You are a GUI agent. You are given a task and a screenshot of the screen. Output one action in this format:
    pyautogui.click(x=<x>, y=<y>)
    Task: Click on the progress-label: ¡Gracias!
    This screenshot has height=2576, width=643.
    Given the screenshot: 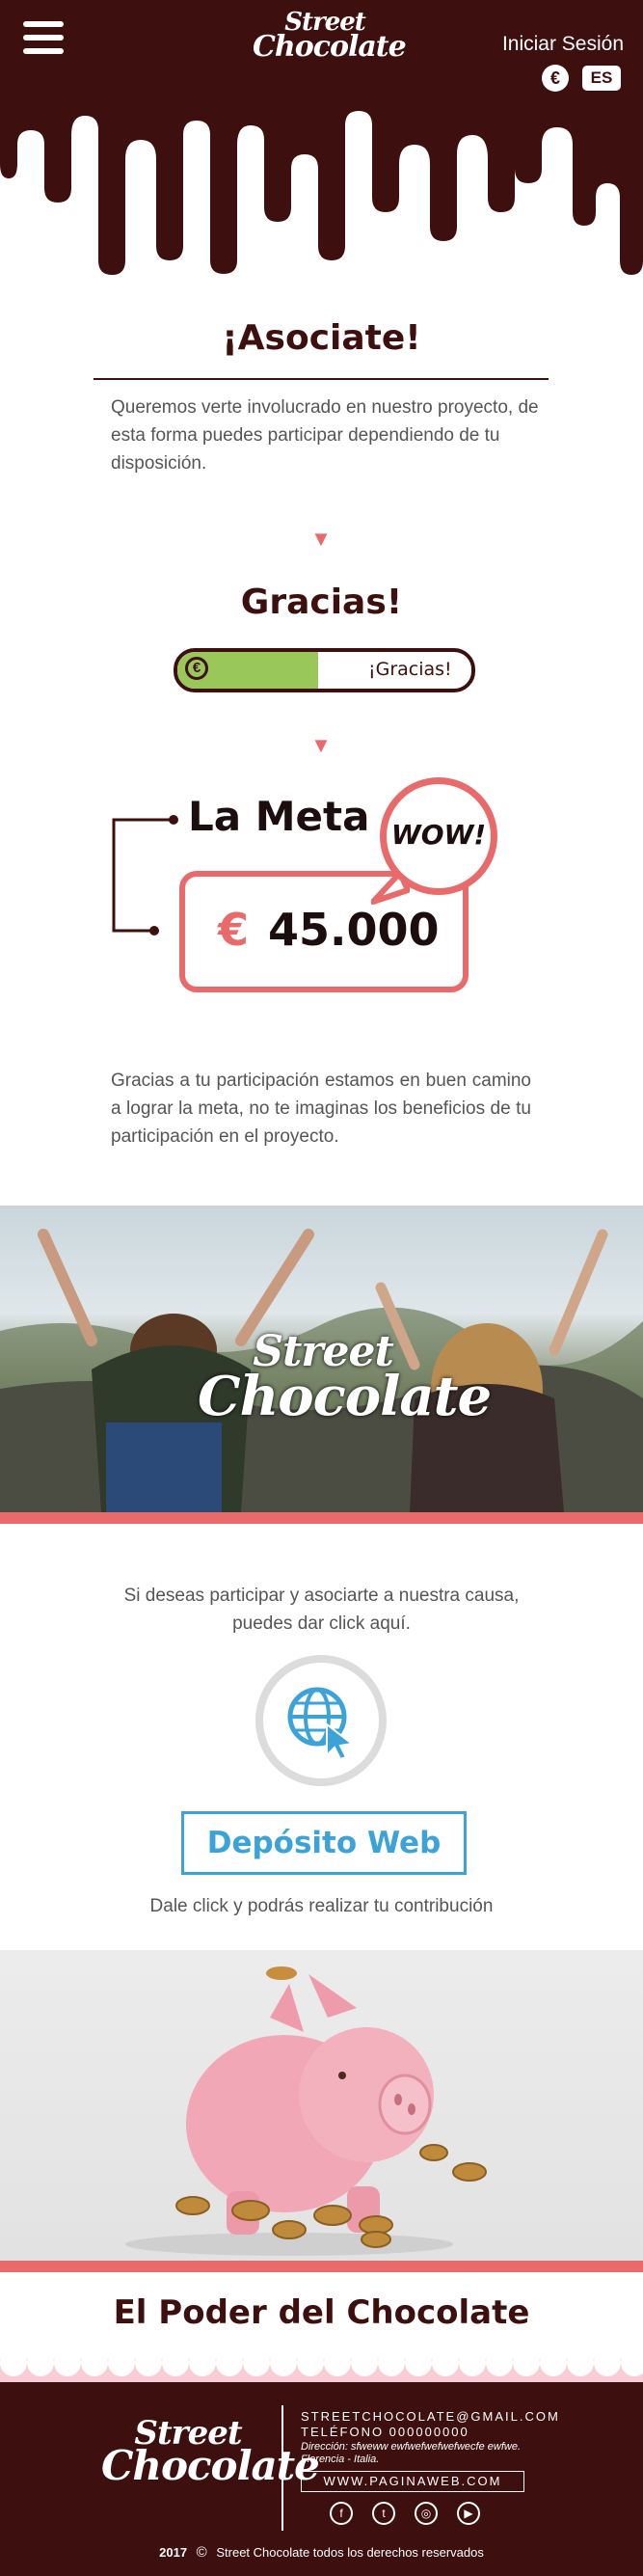 What is the action you would take?
    pyautogui.click(x=410, y=669)
    